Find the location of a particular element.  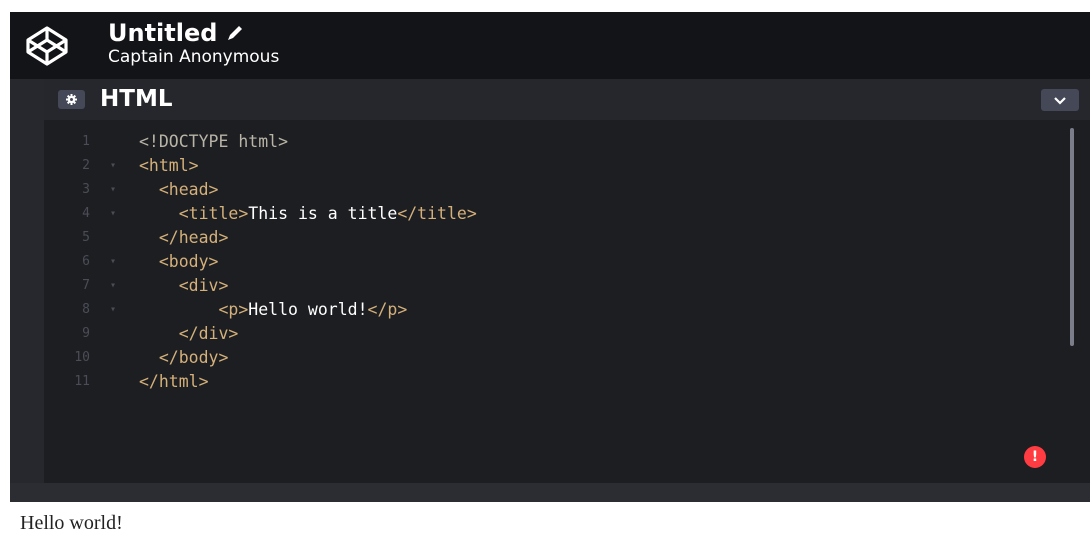

line-number: 2 is located at coordinates (86, 165).